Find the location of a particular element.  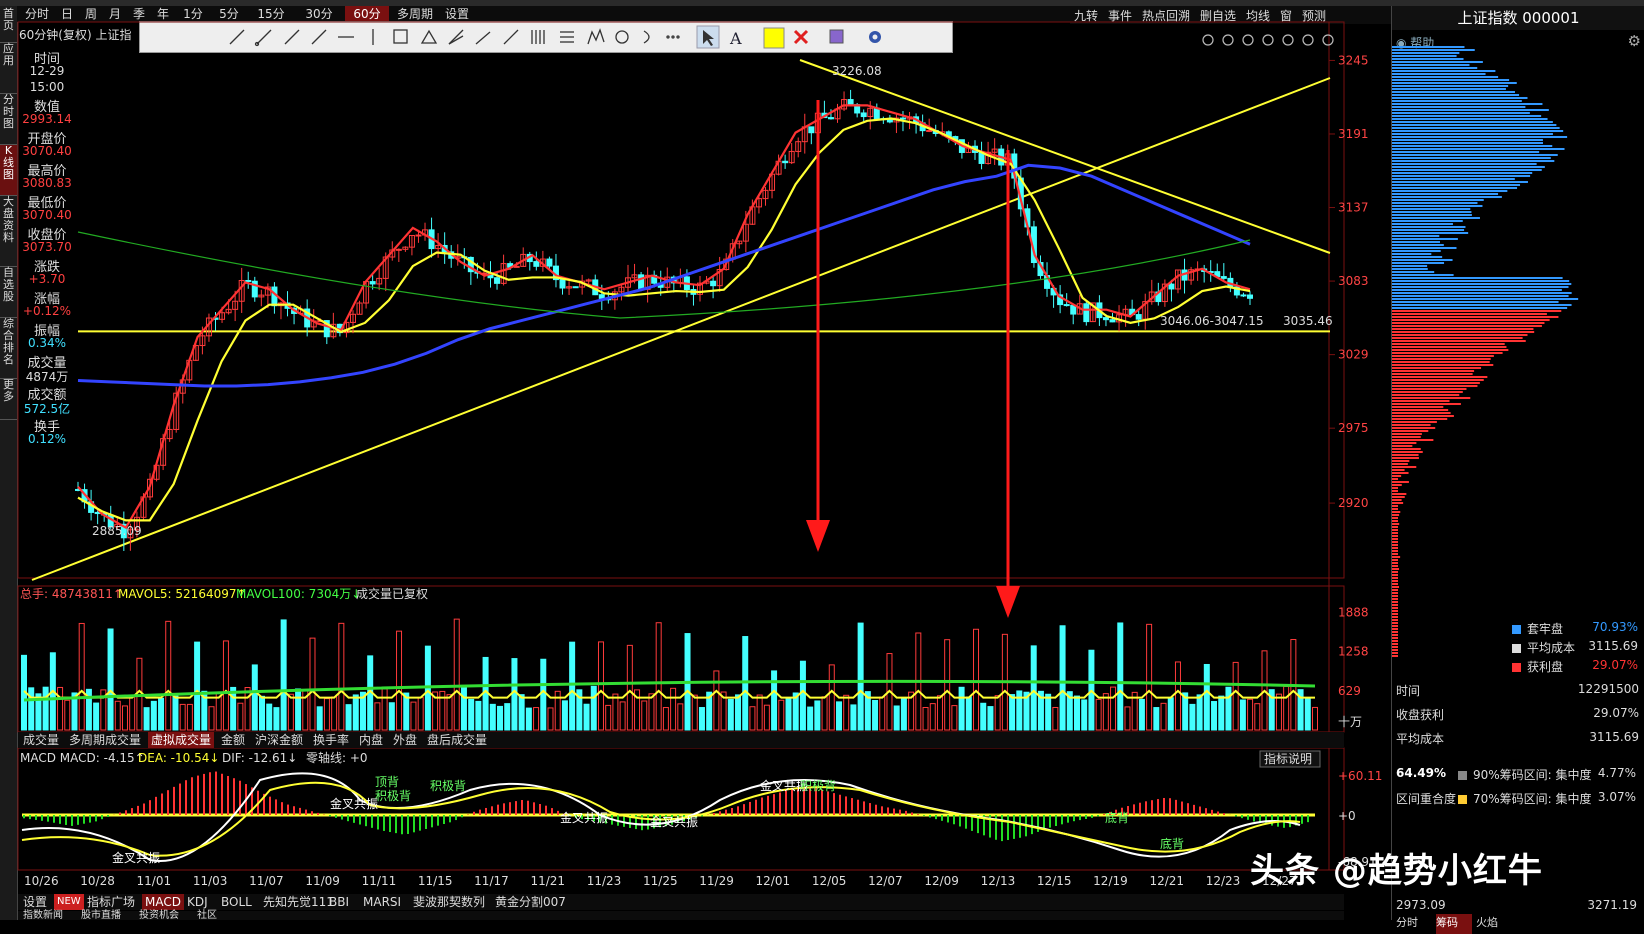

bottom-tab-1: 股市直播 is located at coordinates (101, 916).